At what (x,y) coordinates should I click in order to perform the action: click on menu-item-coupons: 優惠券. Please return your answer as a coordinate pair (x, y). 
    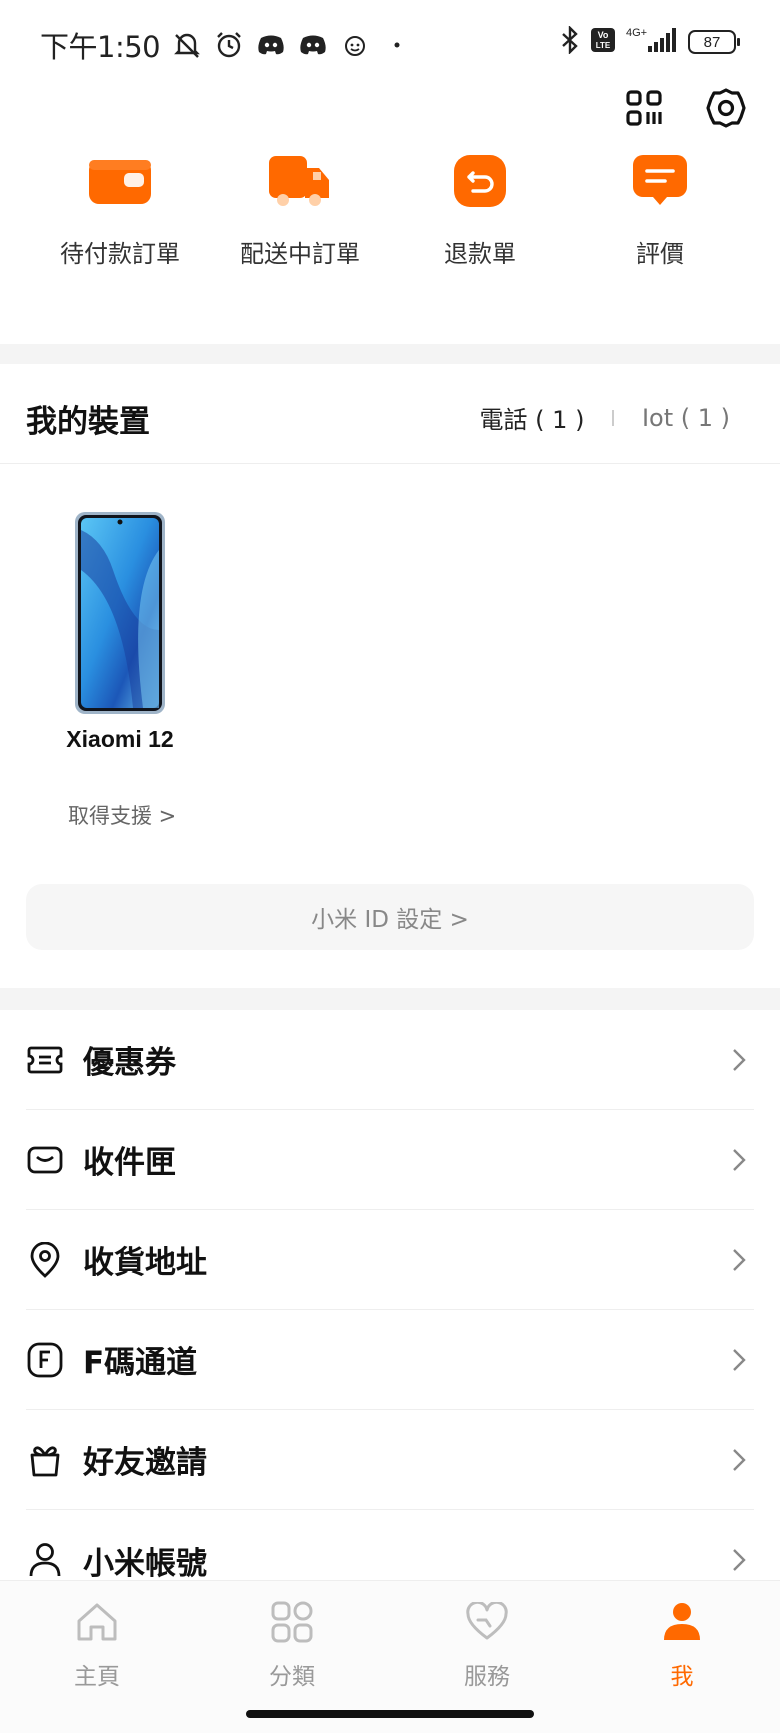
    Looking at the image, I should click on (390, 1060).